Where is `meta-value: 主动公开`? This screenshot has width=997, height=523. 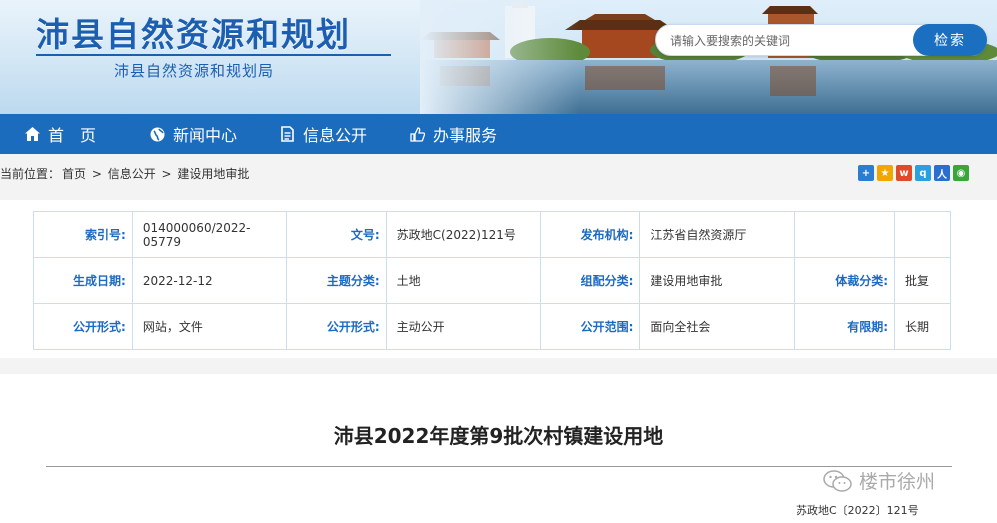 meta-value: 主动公开 is located at coordinates (463, 326).